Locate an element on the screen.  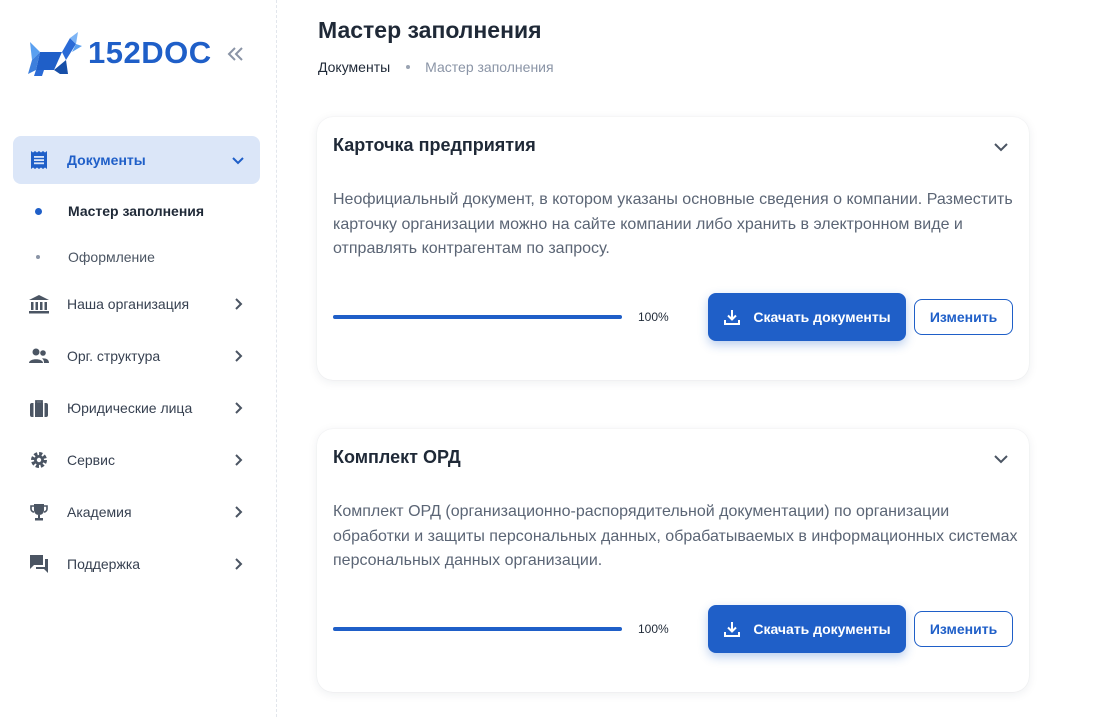
chat-icon is located at coordinates (39, 564).